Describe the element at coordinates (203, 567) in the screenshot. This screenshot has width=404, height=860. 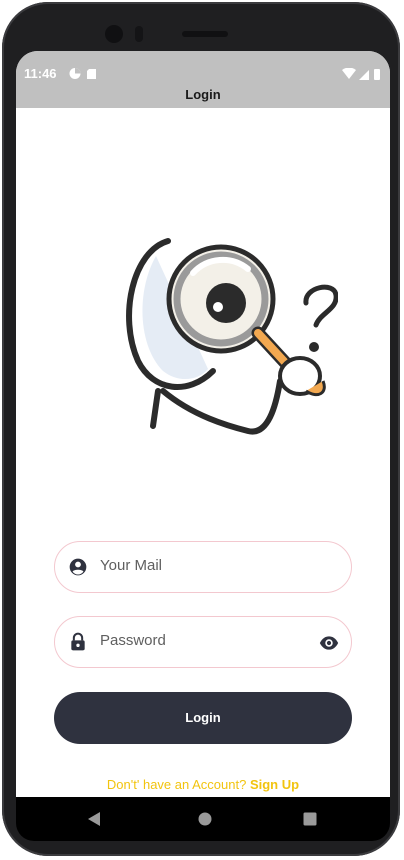
I see `email-field: Your Mail` at that location.